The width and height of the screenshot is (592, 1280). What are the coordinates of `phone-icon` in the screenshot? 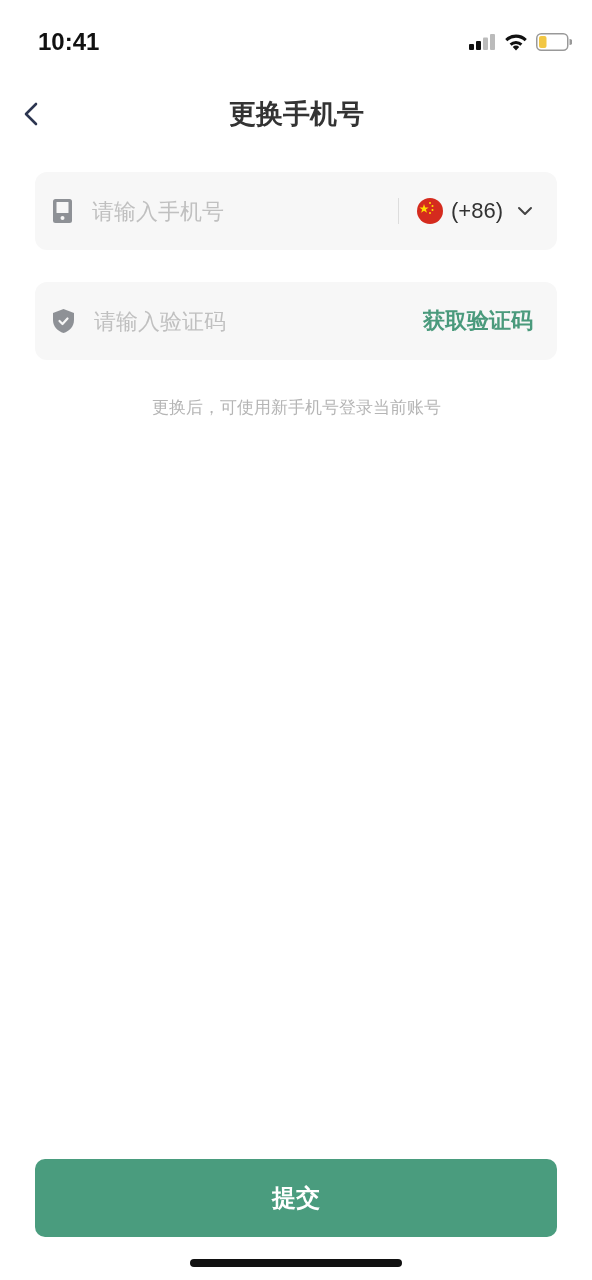 It's located at (62, 211).